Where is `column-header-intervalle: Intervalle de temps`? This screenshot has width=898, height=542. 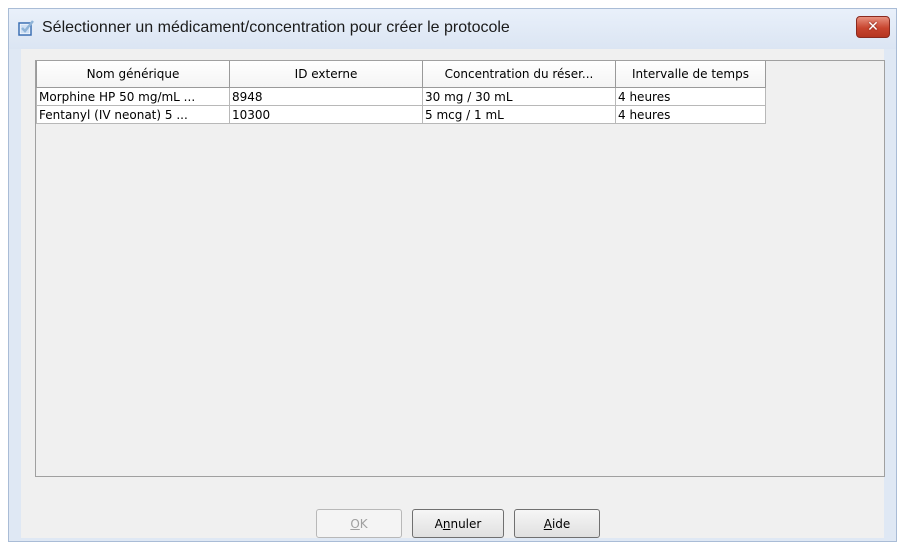 column-header-intervalle: Intervalle de temps is located at coordinates (690, 74).